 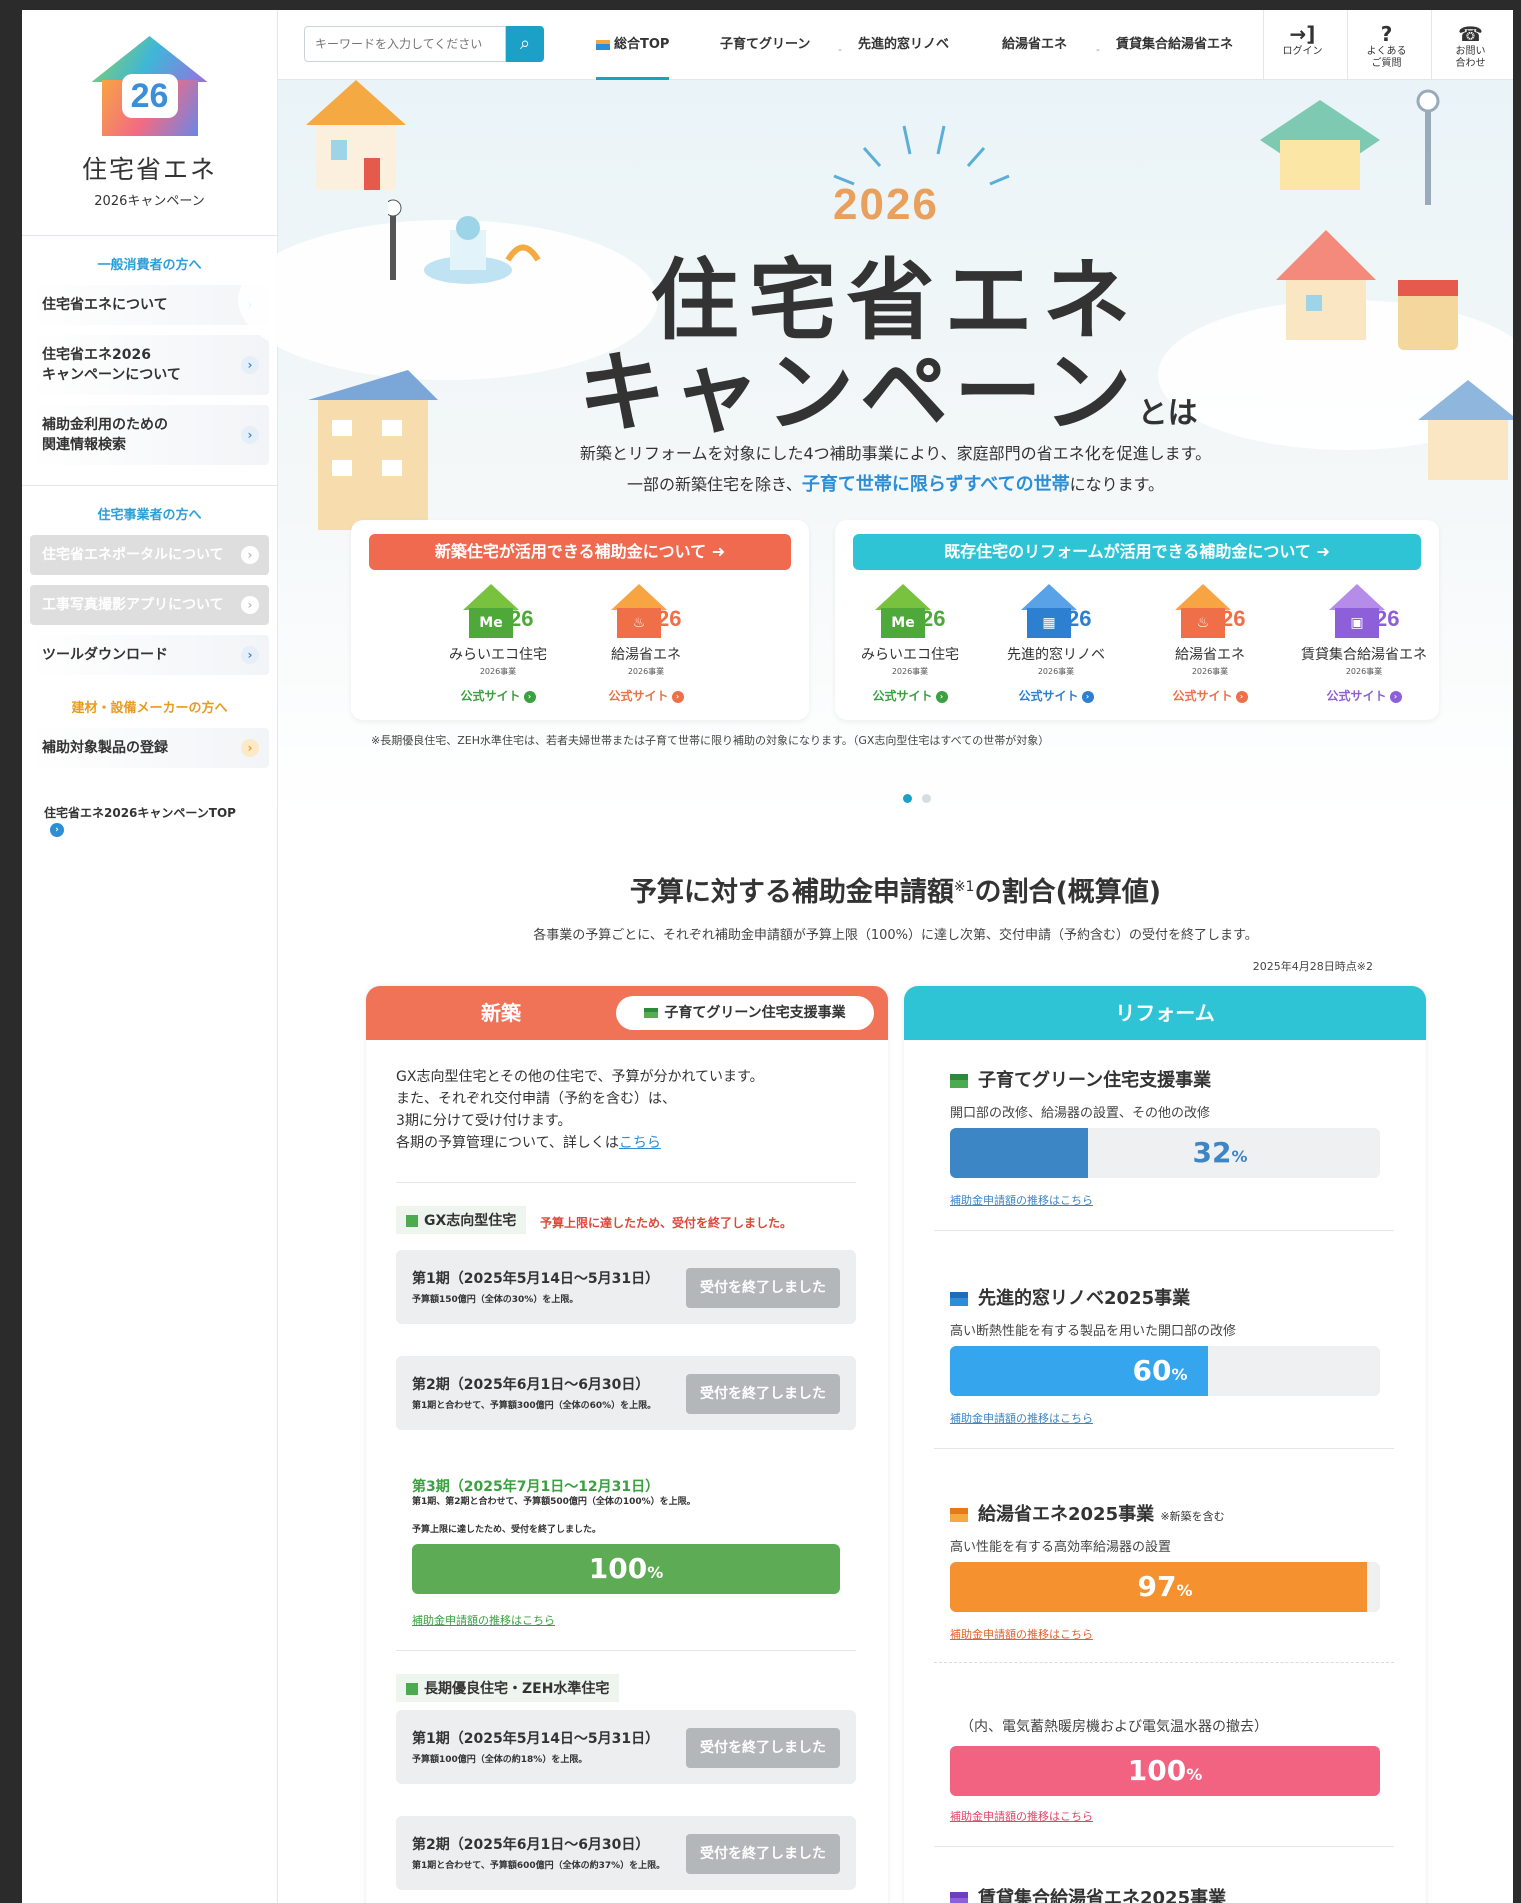 What do you see at coordinates (1302, 34) in the screenshot?
I see `login-icon: →]` at bounding box center [1302, 34].